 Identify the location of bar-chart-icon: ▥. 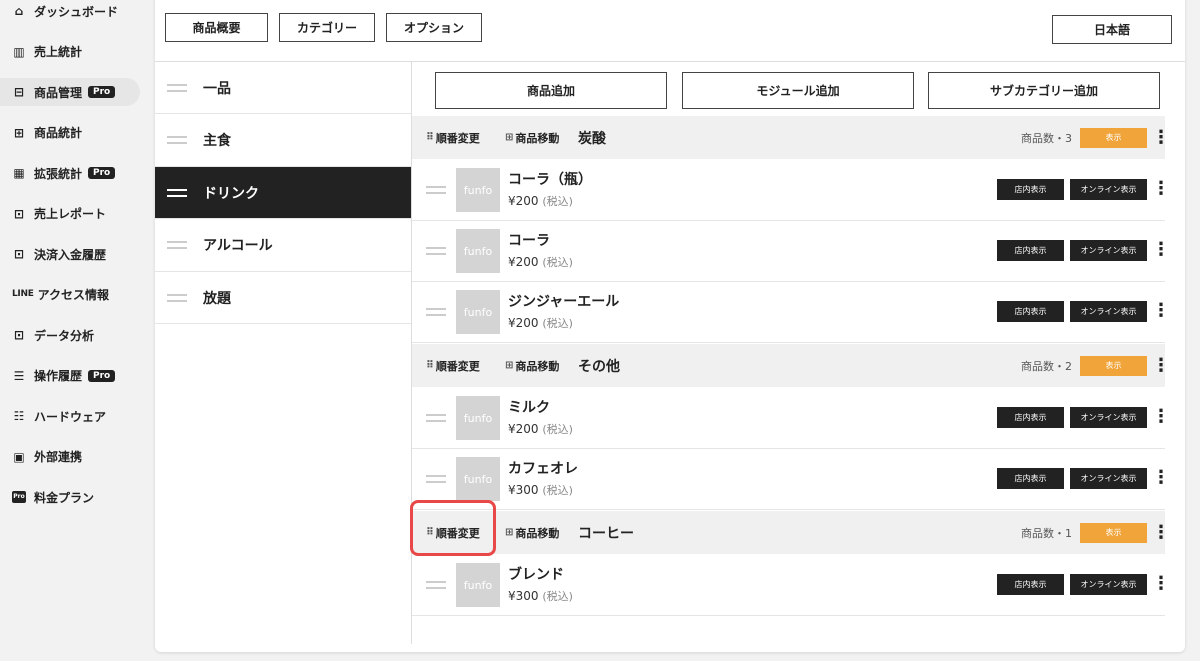
(19, 51).